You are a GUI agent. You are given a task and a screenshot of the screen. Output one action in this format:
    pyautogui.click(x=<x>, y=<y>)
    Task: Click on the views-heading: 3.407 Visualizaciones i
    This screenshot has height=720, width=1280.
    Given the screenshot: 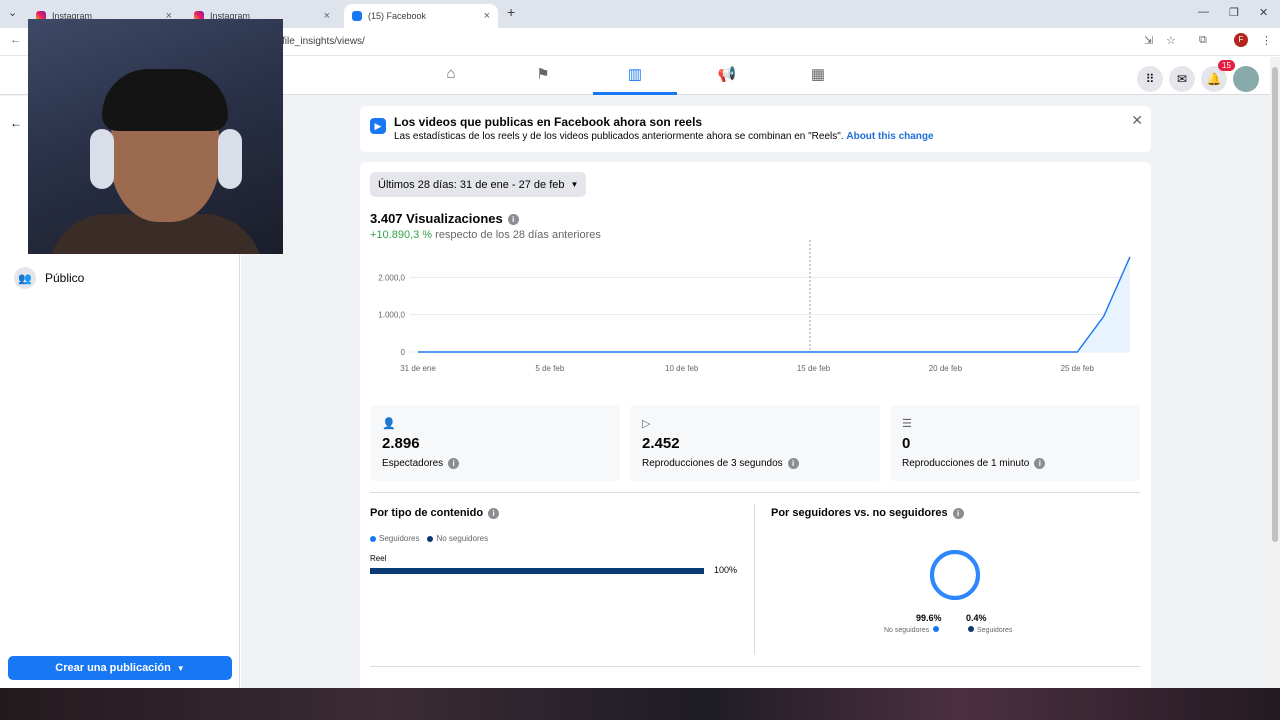 What is the action you would take?
    pyautogui.click(x=444, y=218)
    